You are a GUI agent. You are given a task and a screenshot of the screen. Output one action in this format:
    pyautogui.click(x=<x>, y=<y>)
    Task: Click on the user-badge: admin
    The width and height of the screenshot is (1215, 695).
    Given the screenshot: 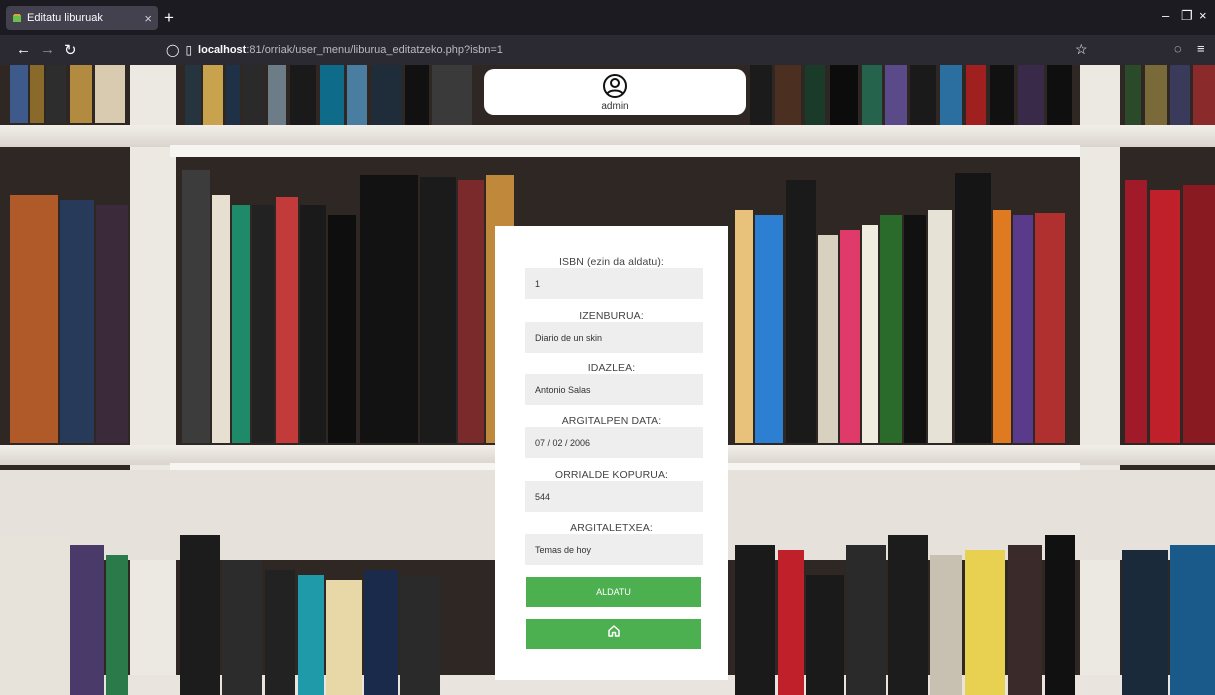 What is the action you would take?
    pyautogui.click(x=615, y=92)
    